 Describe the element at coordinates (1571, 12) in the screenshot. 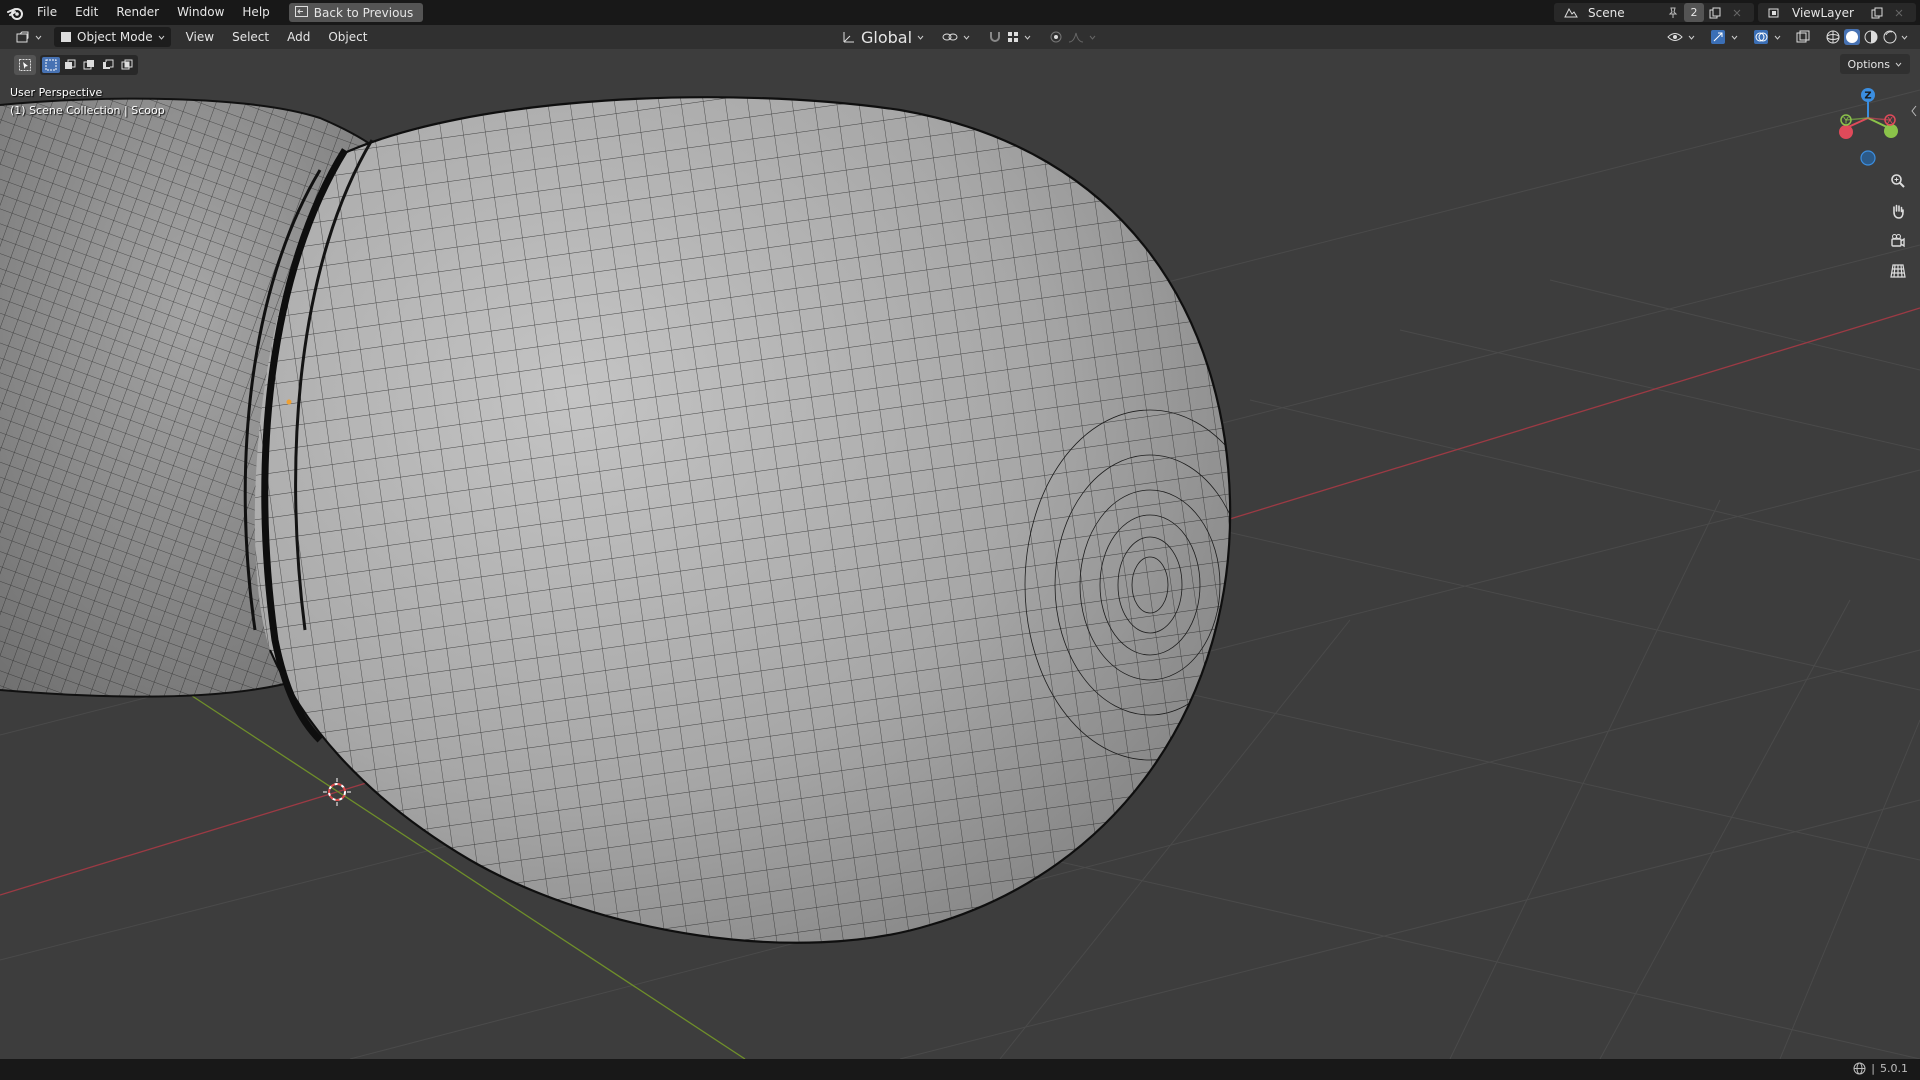

I see `scene-browse-icon` at that location.